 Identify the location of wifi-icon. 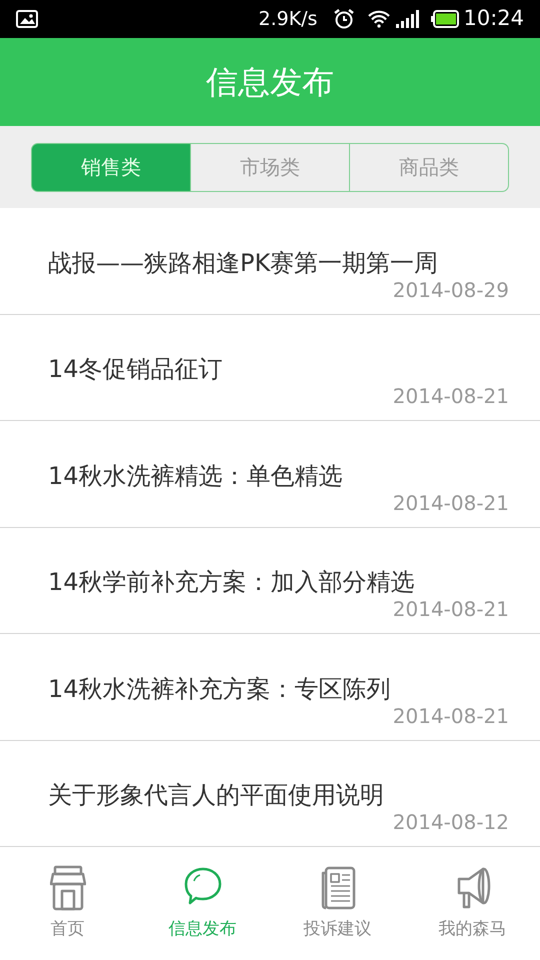
(379, 19).